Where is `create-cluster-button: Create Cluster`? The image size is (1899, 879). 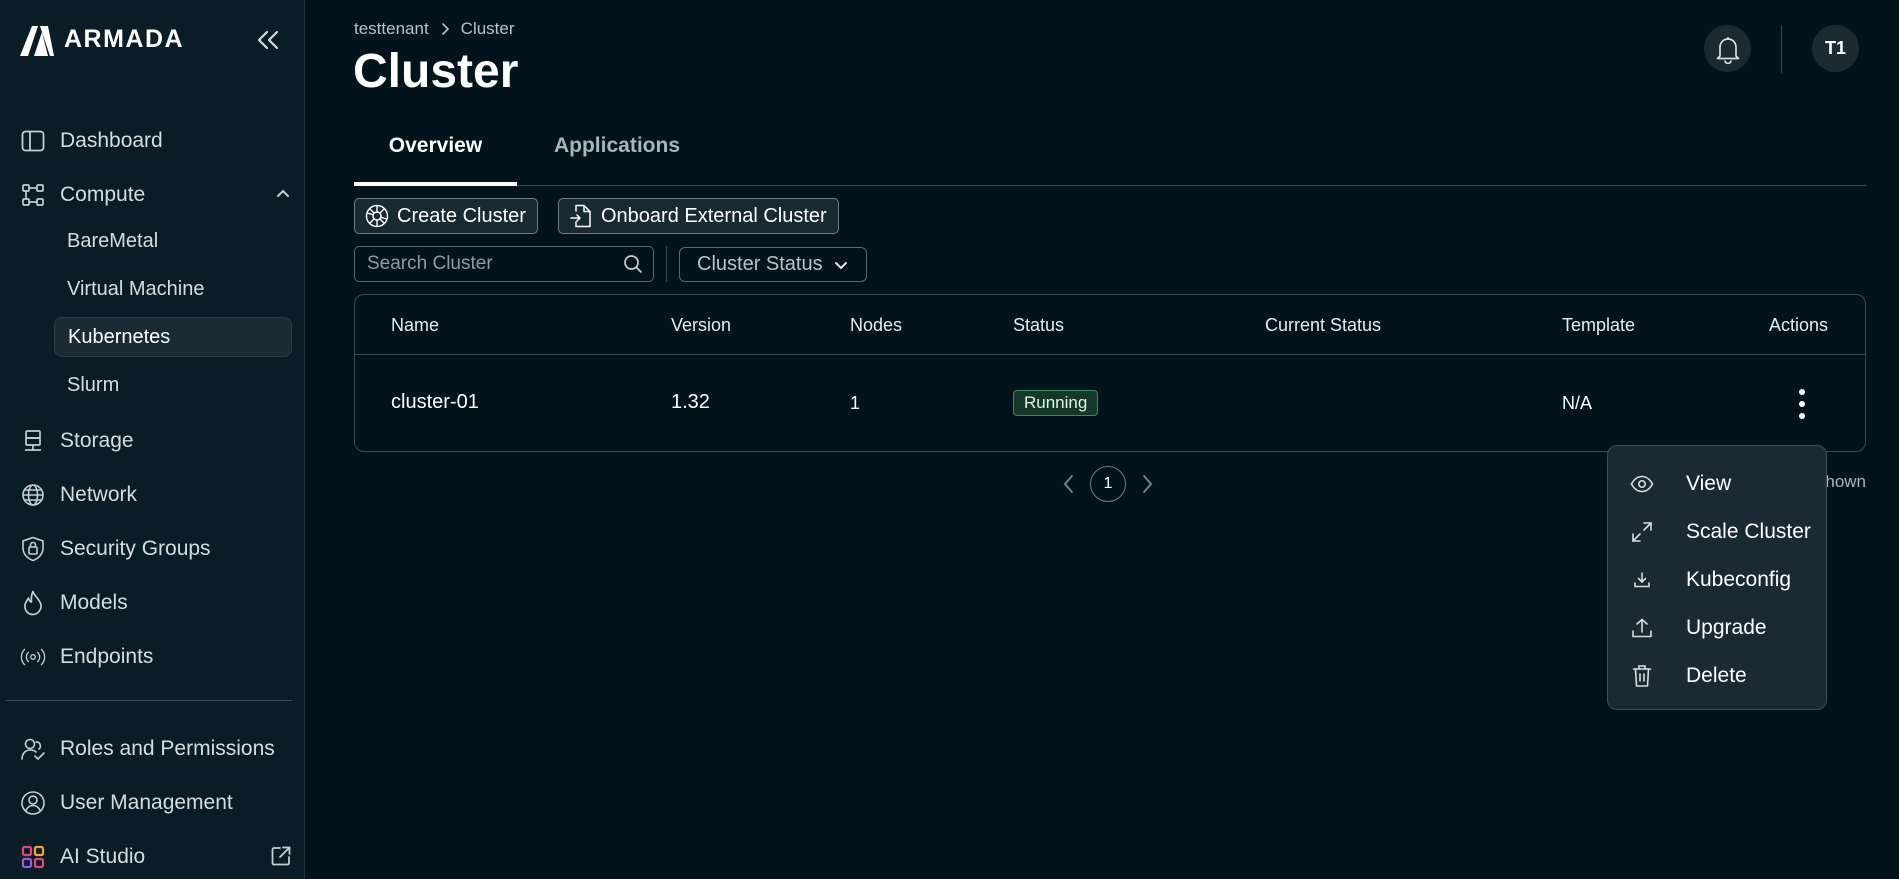
create-cluster-button: Create Cluster is located at coordinates (446, 216).